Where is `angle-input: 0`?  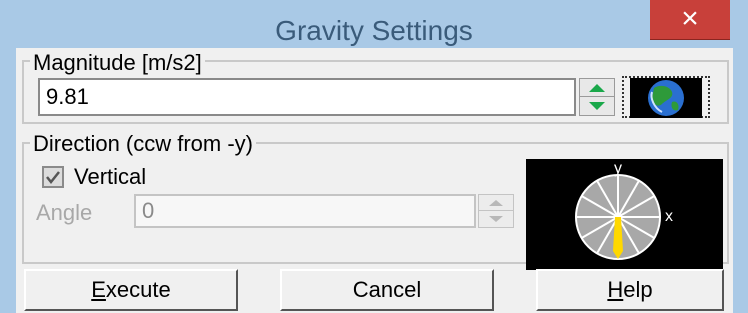
angle-input: 0 is located at coordinates (305, 211).